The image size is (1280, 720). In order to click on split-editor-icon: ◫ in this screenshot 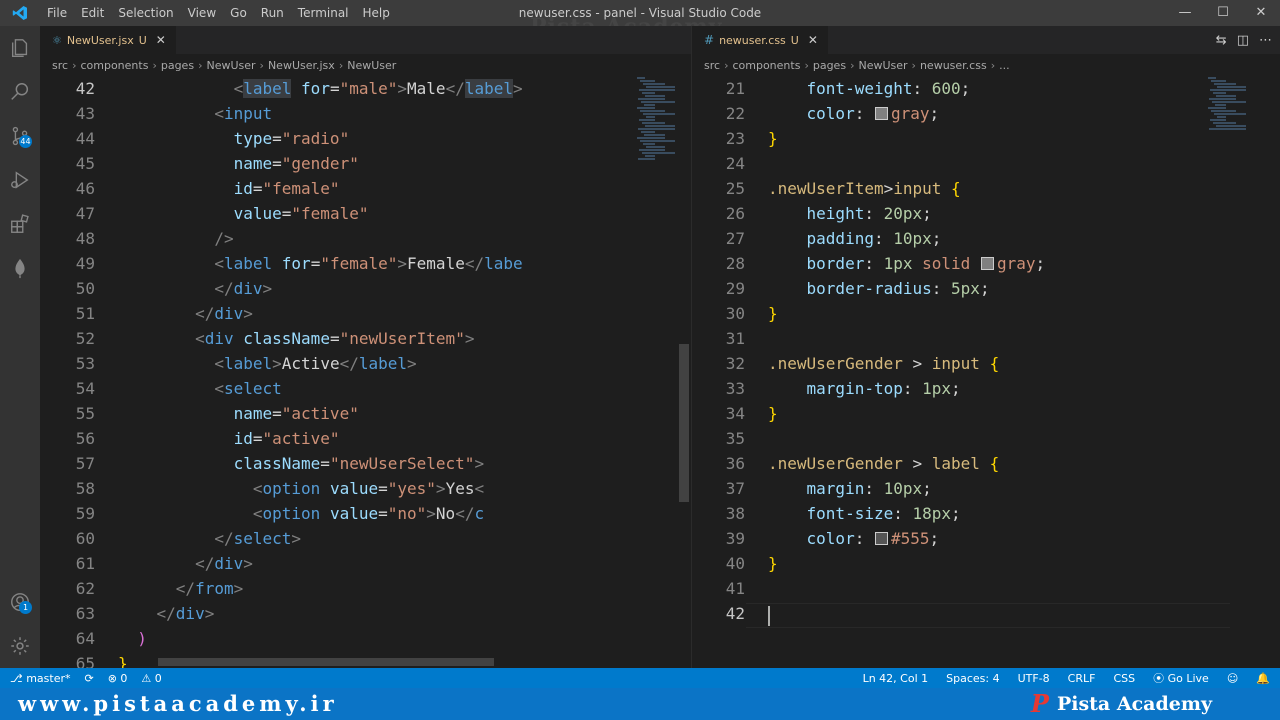, I will do `click(1243, 40)`.